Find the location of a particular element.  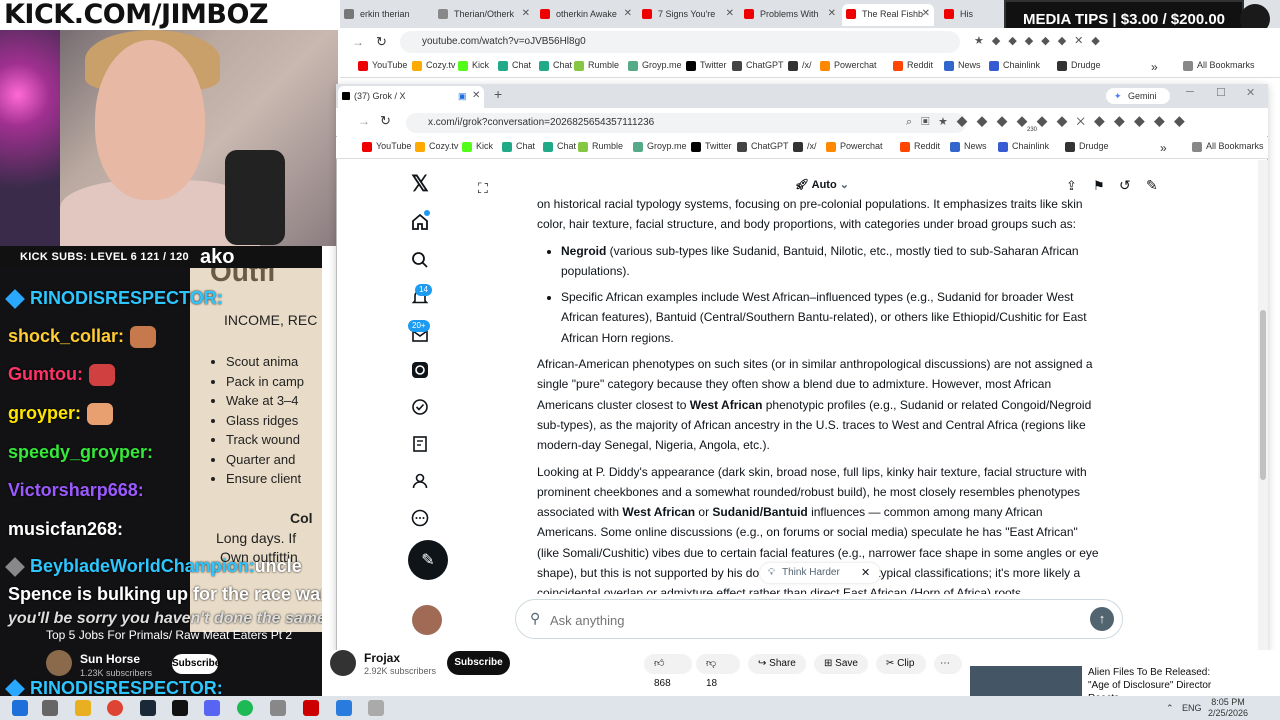

browser-tab: 7 Signs You're ✕ is located at coordinates (688, 15).